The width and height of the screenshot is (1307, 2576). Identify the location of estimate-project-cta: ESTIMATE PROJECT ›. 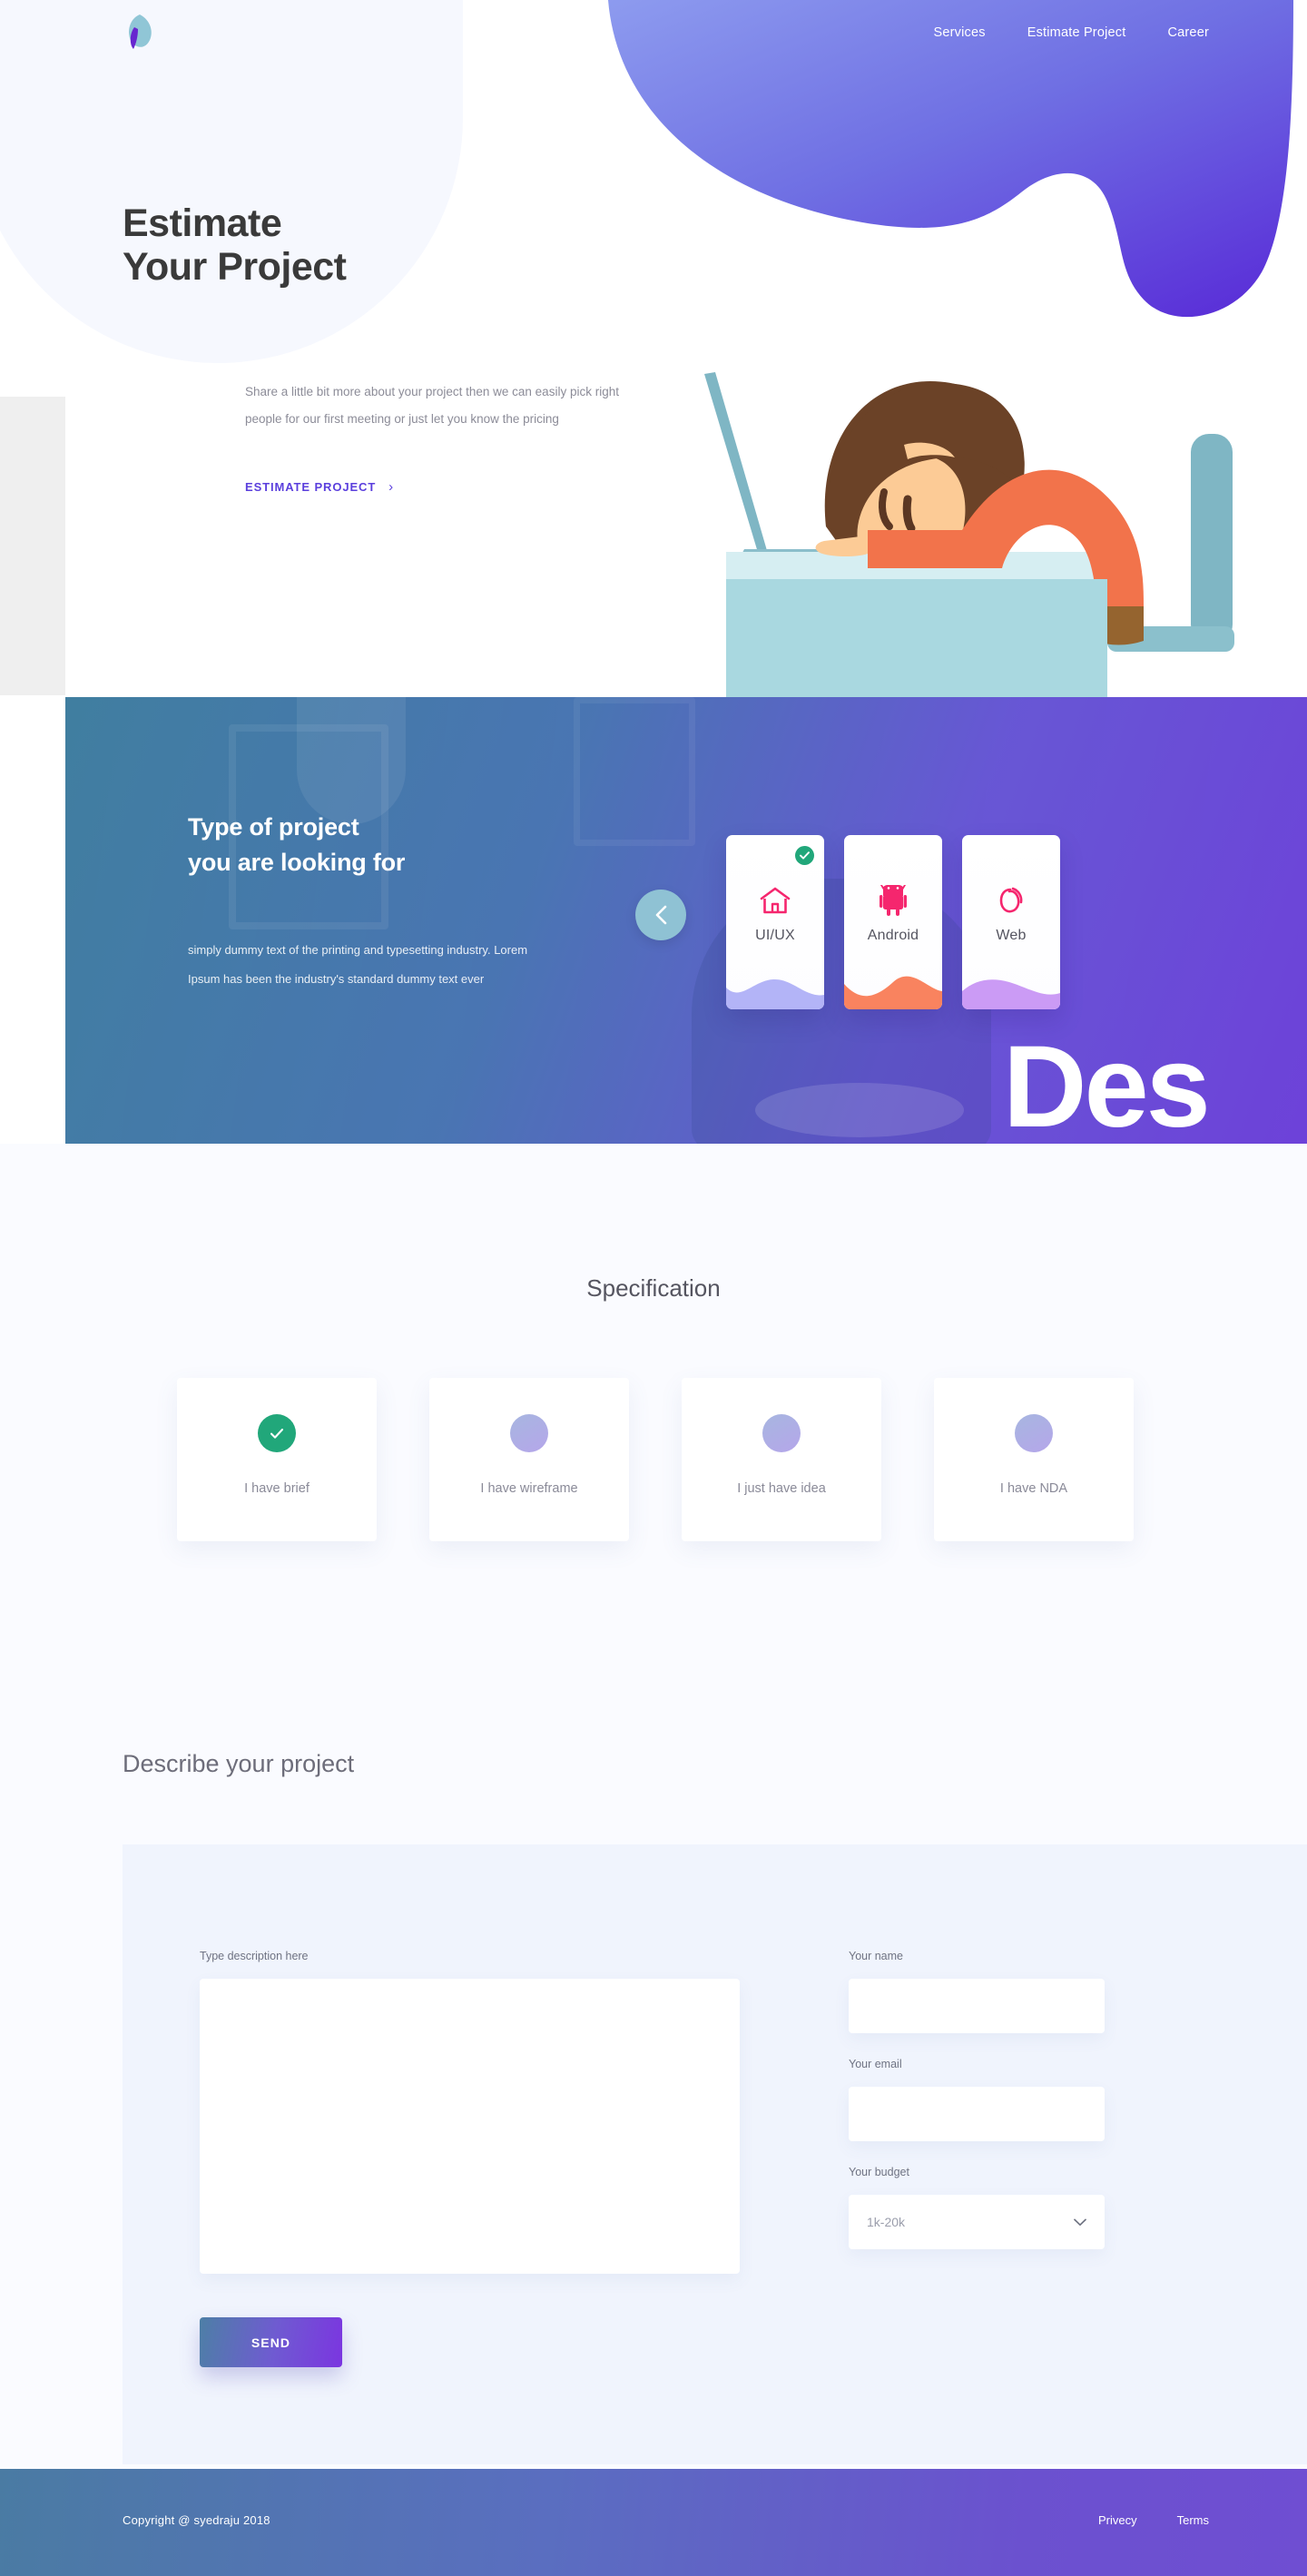
(319, 487).